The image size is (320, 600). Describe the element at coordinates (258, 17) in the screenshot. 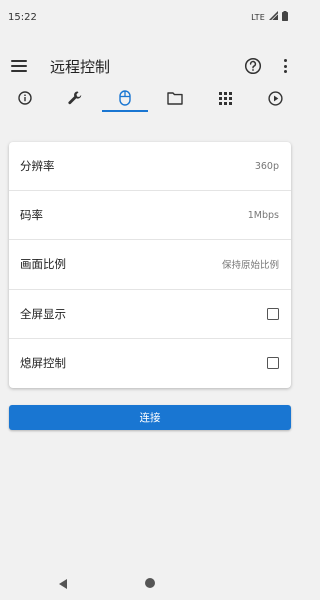

I see `network-type: LTE` at that location.